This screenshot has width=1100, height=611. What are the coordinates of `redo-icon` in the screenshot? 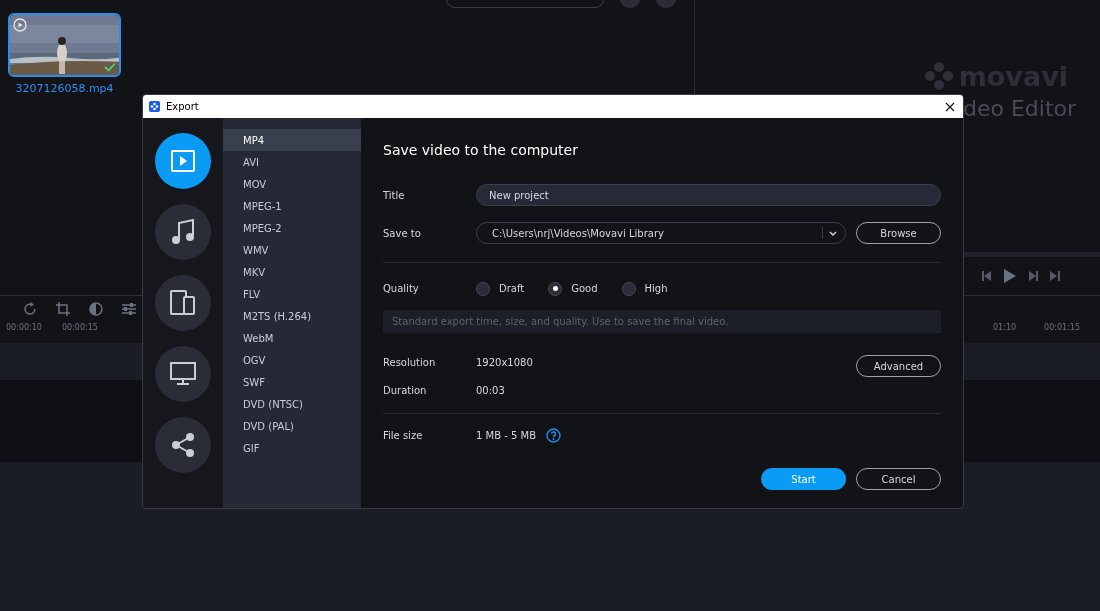 It's located at (30, 309).